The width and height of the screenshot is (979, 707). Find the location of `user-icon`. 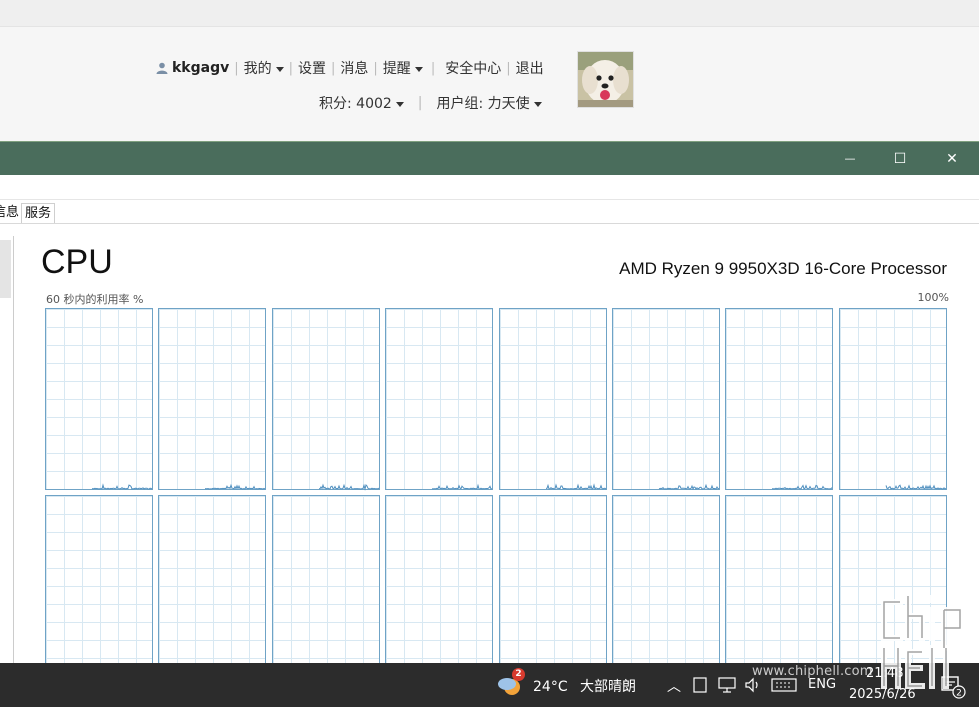

user-icon is located at coordinates (162, 68).